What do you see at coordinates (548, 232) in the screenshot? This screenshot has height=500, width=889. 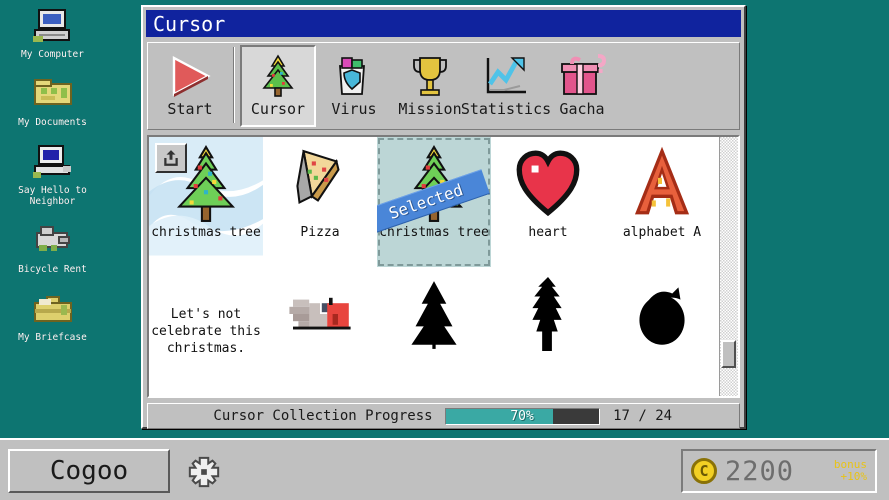 I see `cursor-cell-name: heart` at bounding box center [548, 232].